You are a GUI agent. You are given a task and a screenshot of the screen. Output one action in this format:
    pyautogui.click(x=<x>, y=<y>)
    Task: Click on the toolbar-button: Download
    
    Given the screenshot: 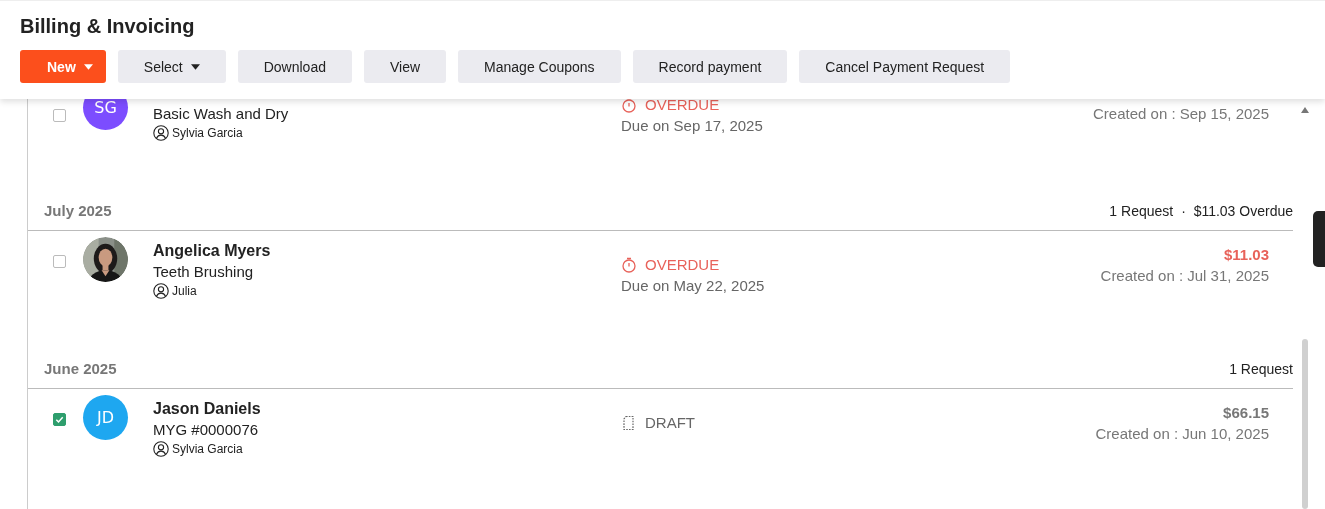 What is the action you would take?
    pyautogui.click(x=294, y=66)
    